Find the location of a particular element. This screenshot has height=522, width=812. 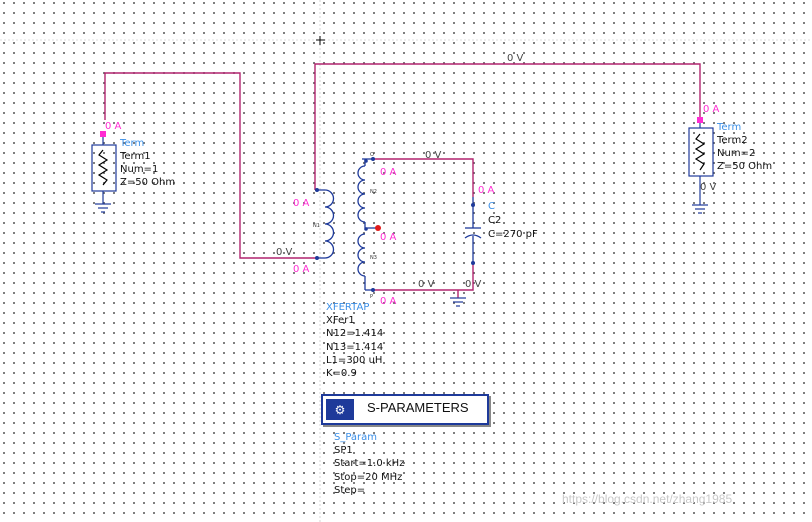

term1-name: Term1 is located at coordinates (135, 156).